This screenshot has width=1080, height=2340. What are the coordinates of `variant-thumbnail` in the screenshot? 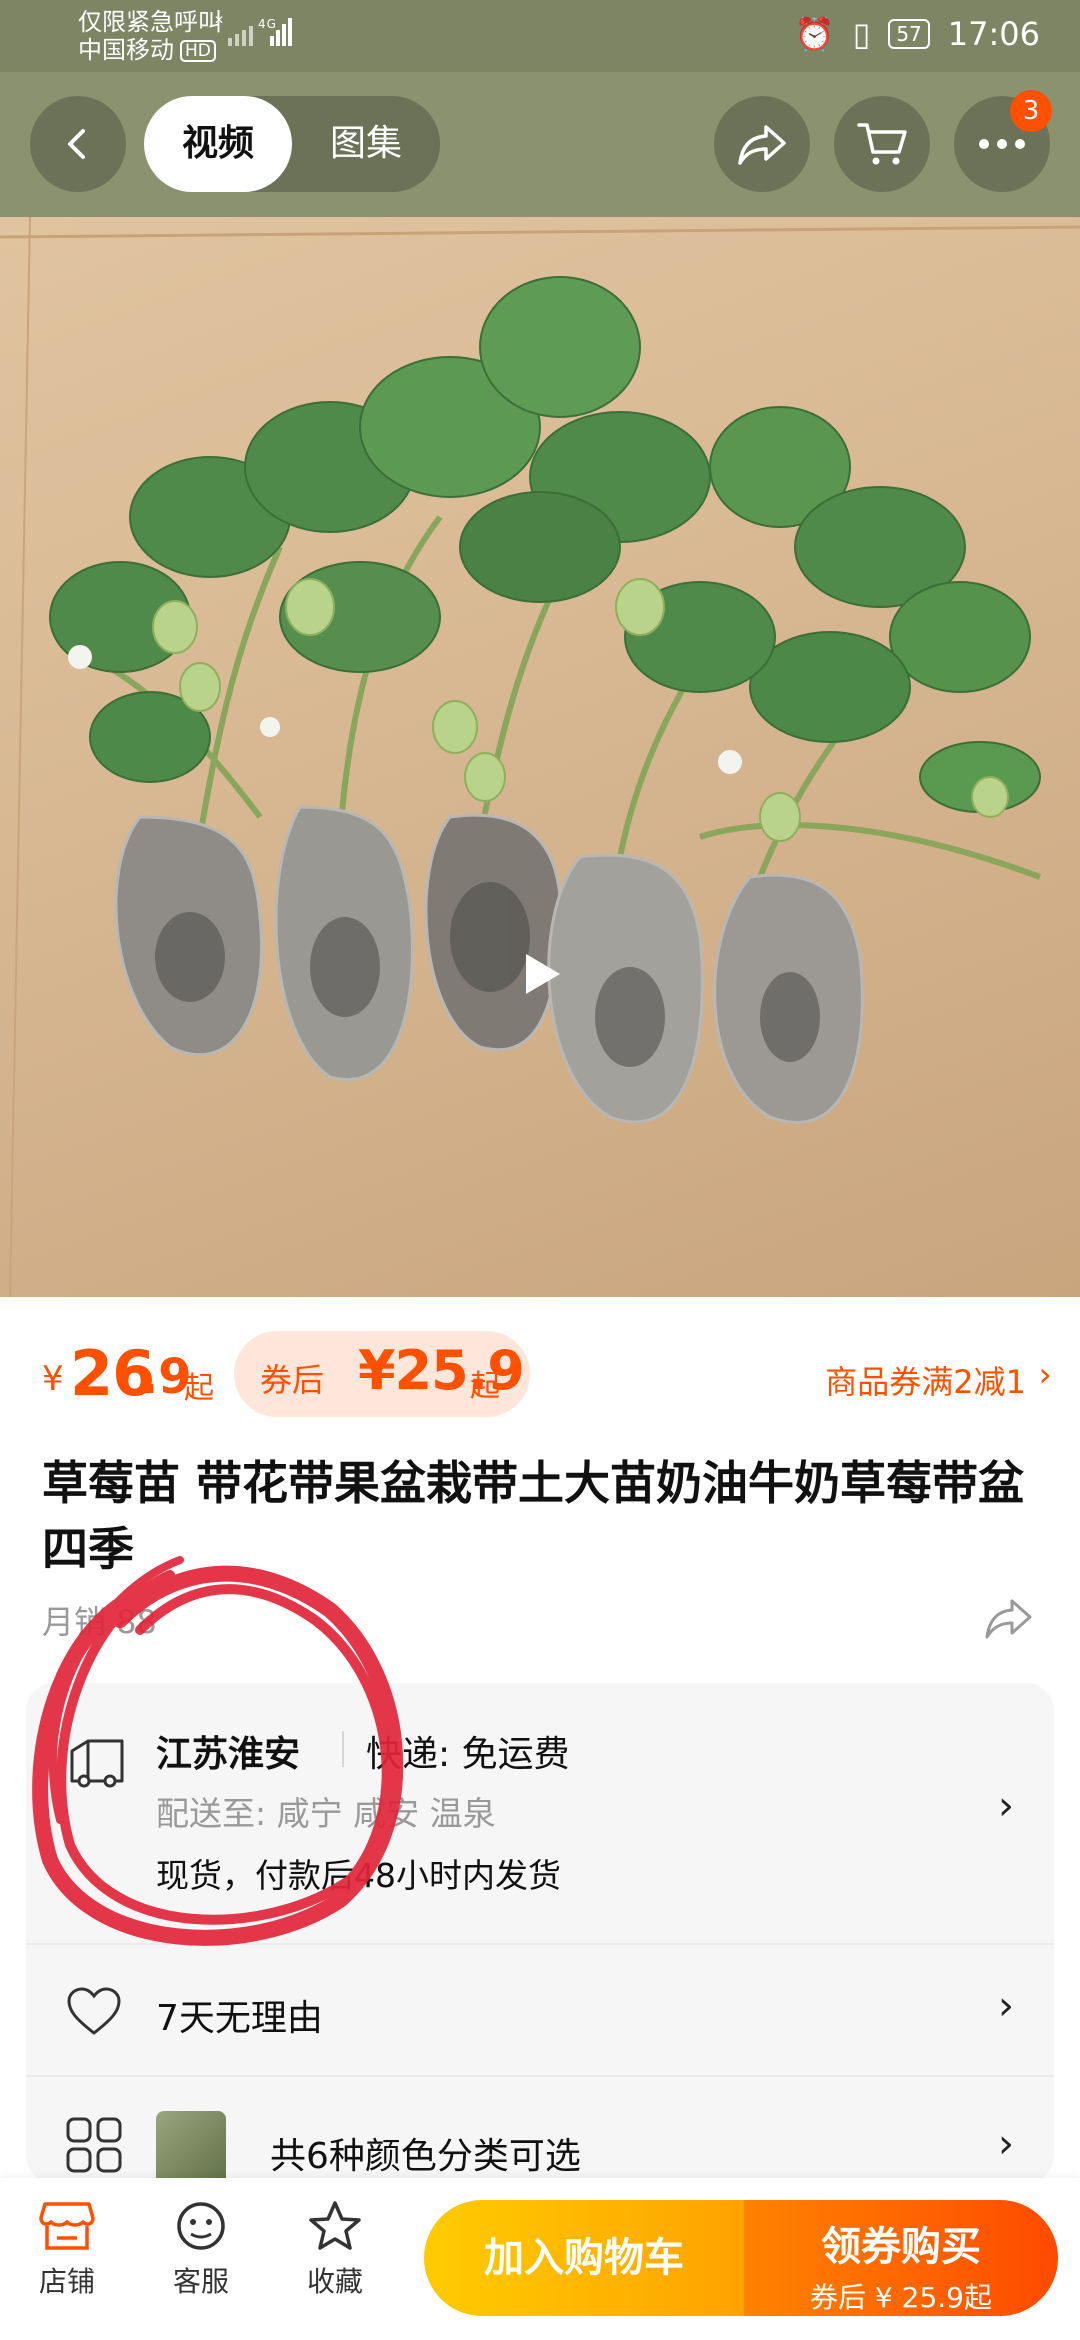 It's located at (191, 2147).